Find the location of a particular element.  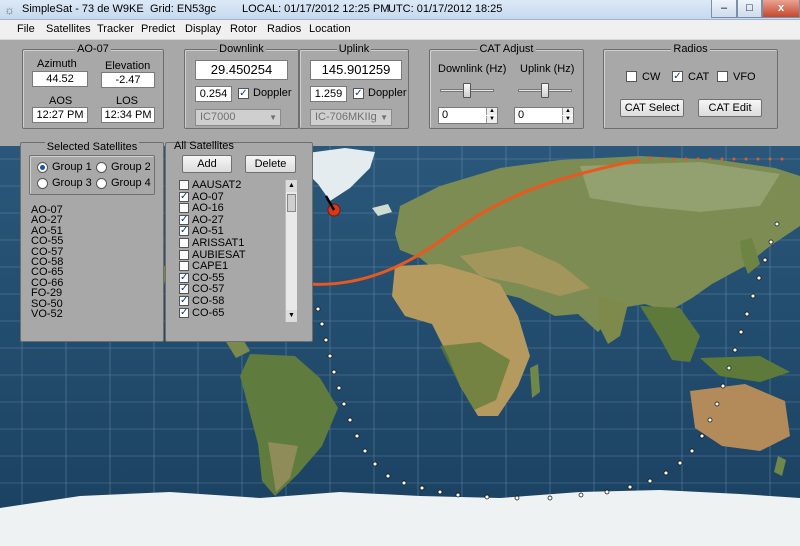

close-button: x is located at coordinates (781, 9).